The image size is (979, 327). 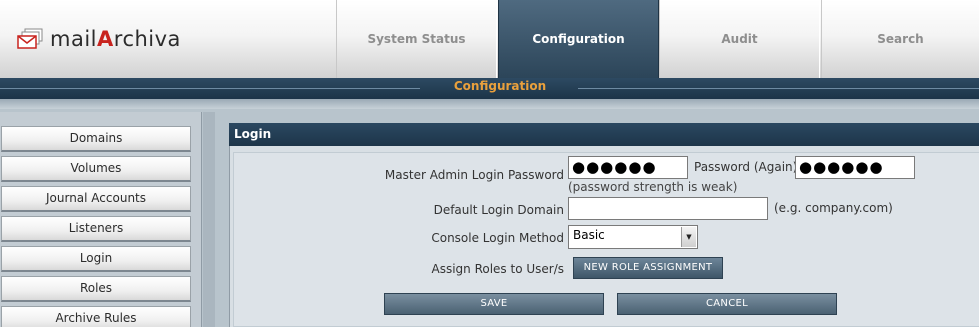 What do you see at coordinates (96, 259) in the screenshot?
I see `sidebar-item-login: Login` at bounding box center [96, 259].